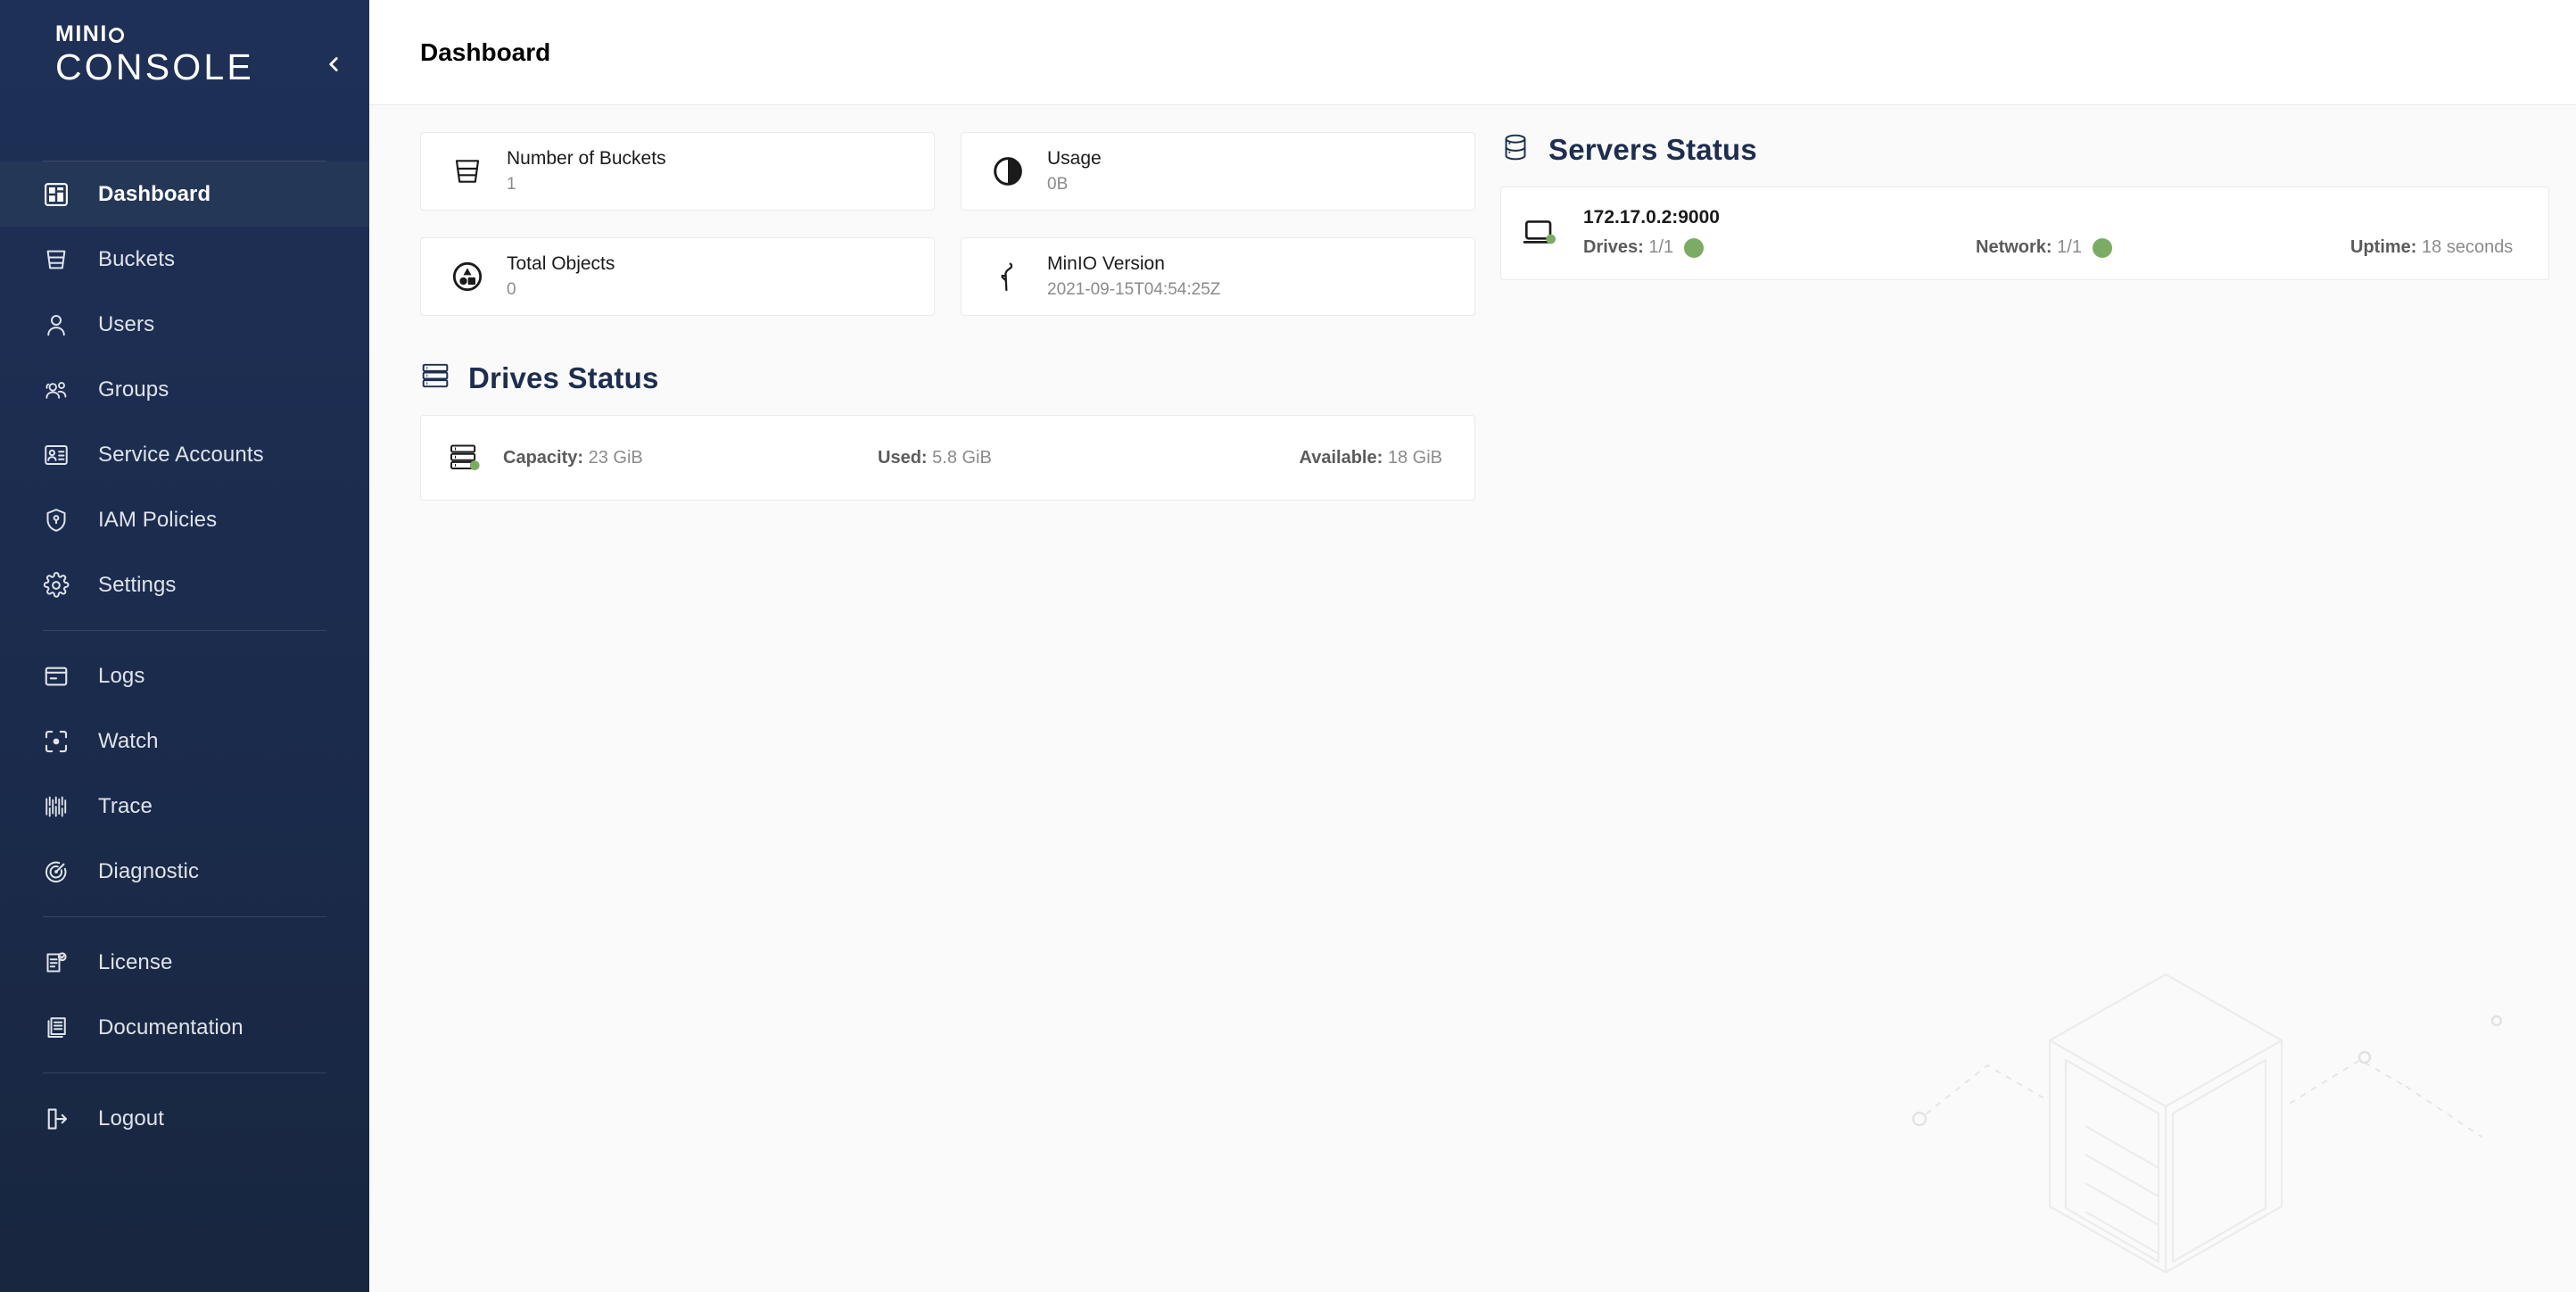 The height and width of the screenshot is (1292, 2576). Describe the element at coordinates (2014, 247) in the screenshot. I see `server-network-label: Network:` at that location.